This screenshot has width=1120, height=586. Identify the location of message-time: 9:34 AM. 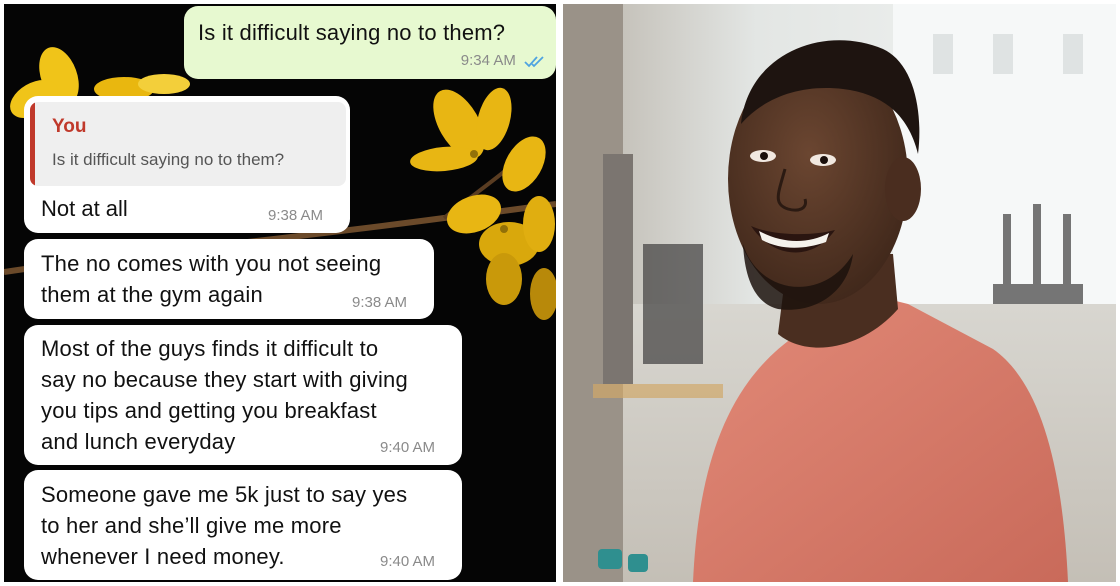
(503, 60).